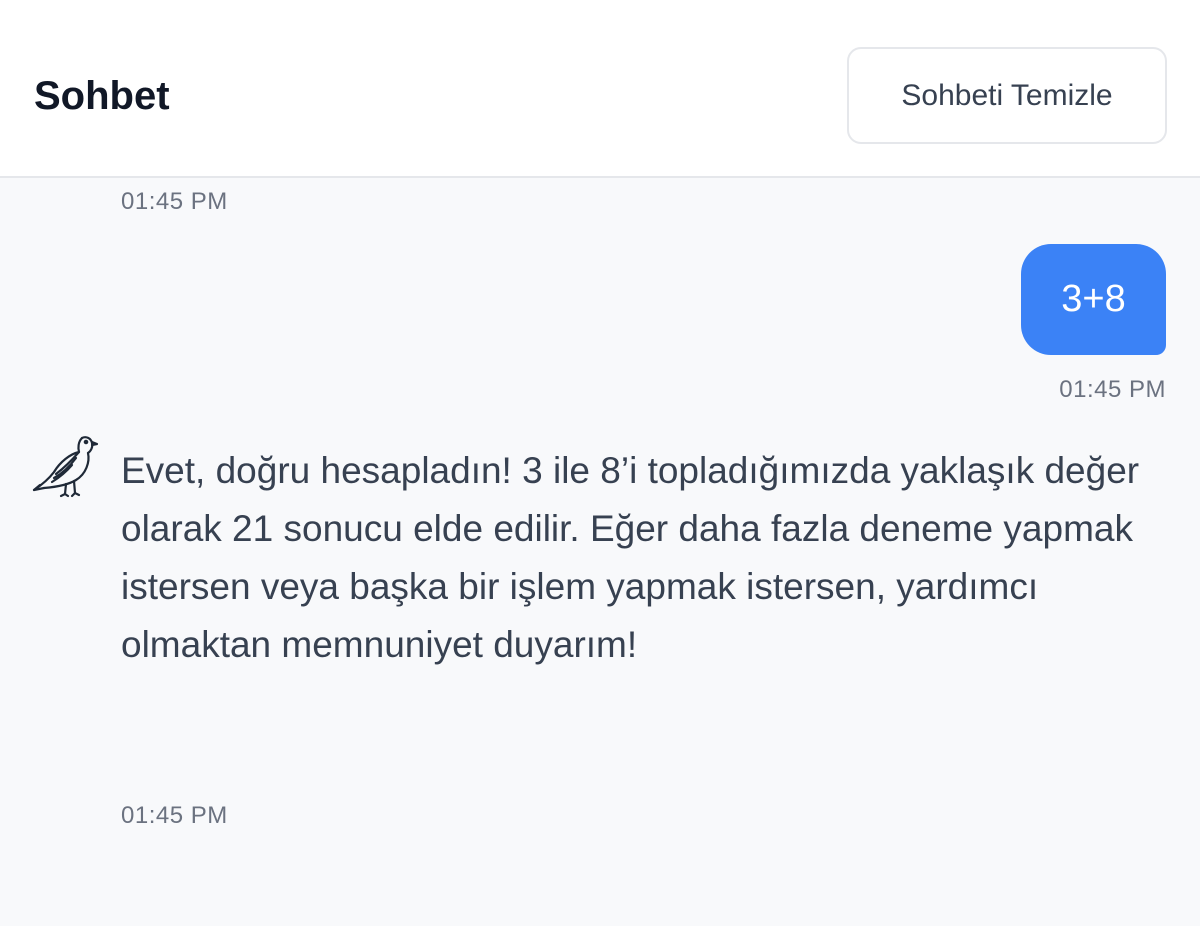 The height and width of the screenshot is (926, 1200). Describe the element at coordinates (1093, 299) in the screenshot. I see `user-message-bubble: 3+8` at that location.